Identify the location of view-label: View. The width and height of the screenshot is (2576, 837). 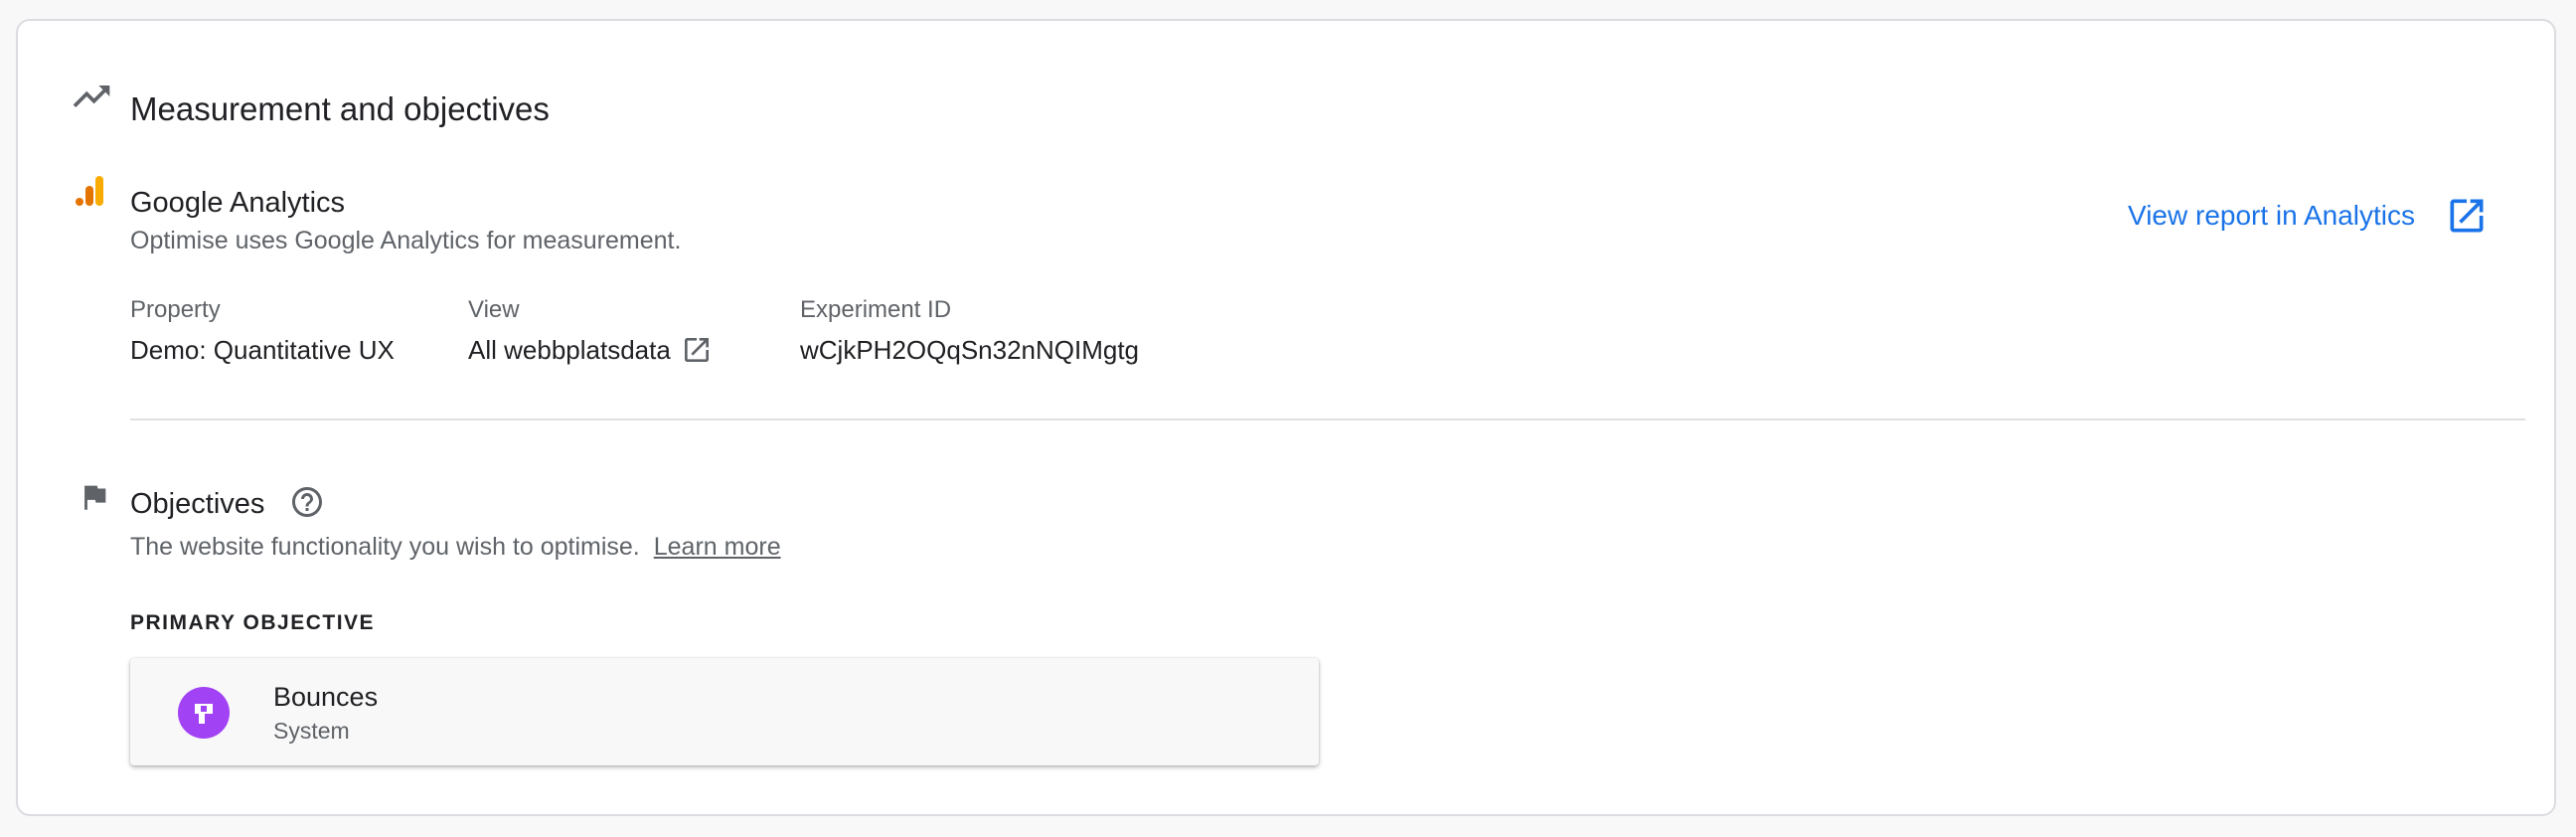
(494, 309).